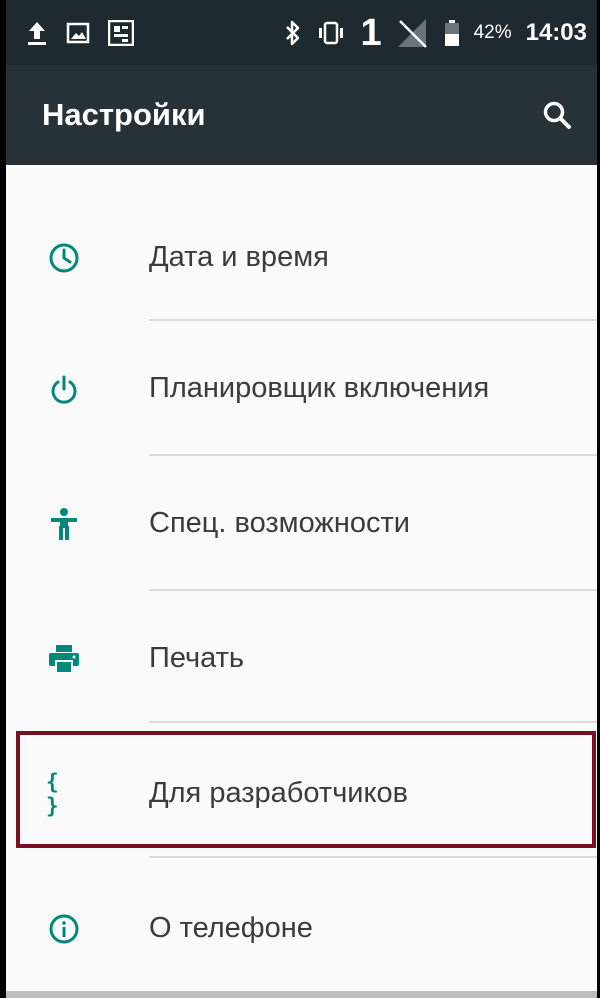 This screenshot has height=998, width=600. Describe the element at coordinates (64, 929) in the screenshot. I see `info-icon` at that location.